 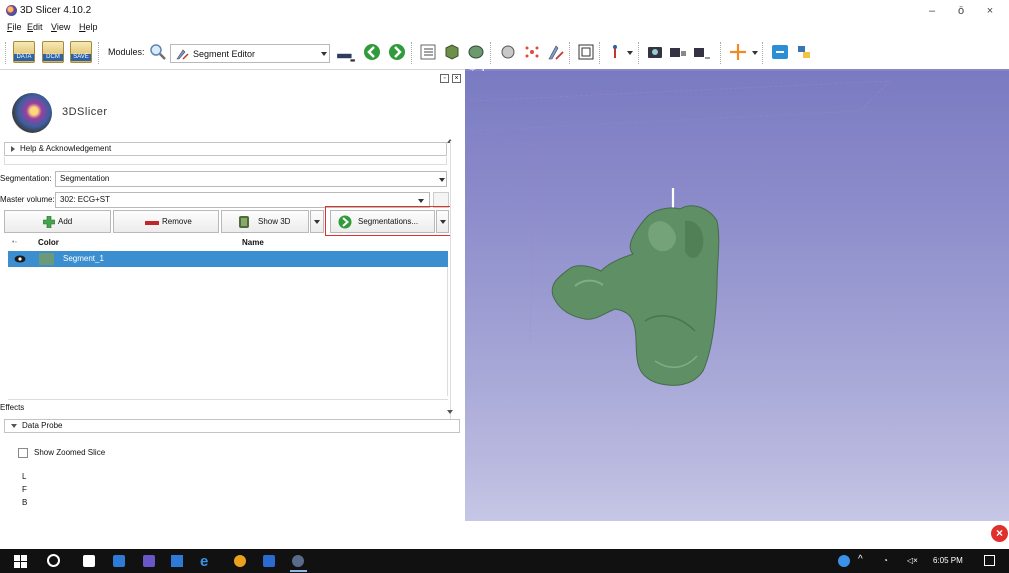 I want to click on screenshot-icon, so click(x=655, y=52).